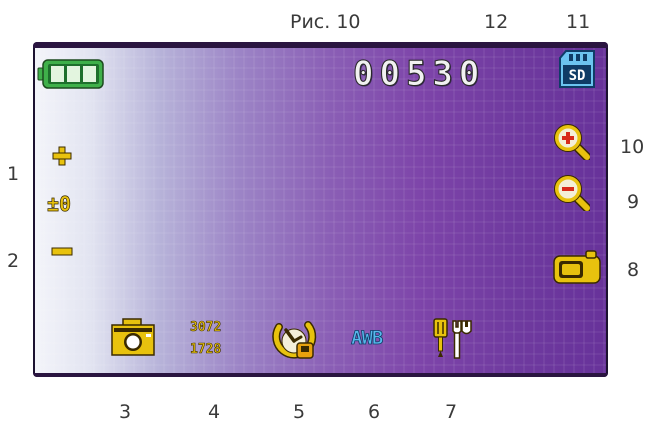  Describe the element at coordinates (320, 45) in the screenshot. I see `screen-top-bezel` at that location.